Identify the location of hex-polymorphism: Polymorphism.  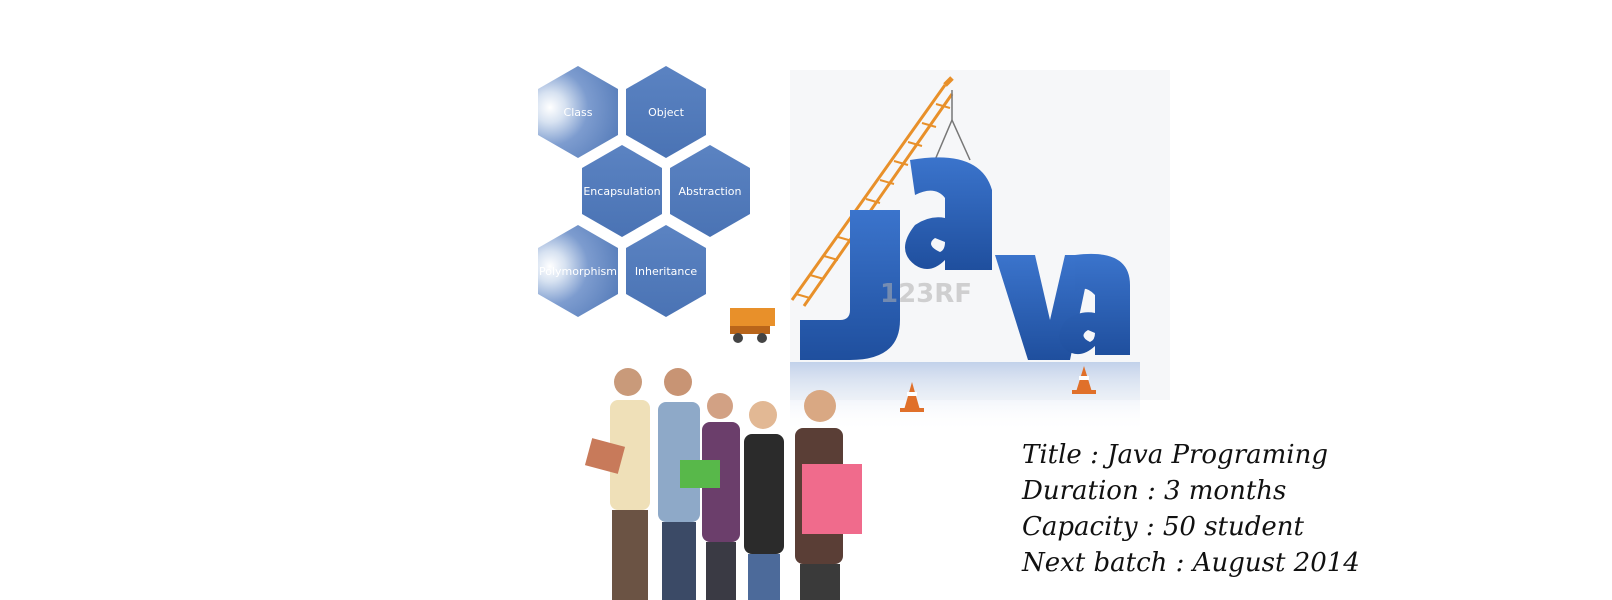
(578, 271).